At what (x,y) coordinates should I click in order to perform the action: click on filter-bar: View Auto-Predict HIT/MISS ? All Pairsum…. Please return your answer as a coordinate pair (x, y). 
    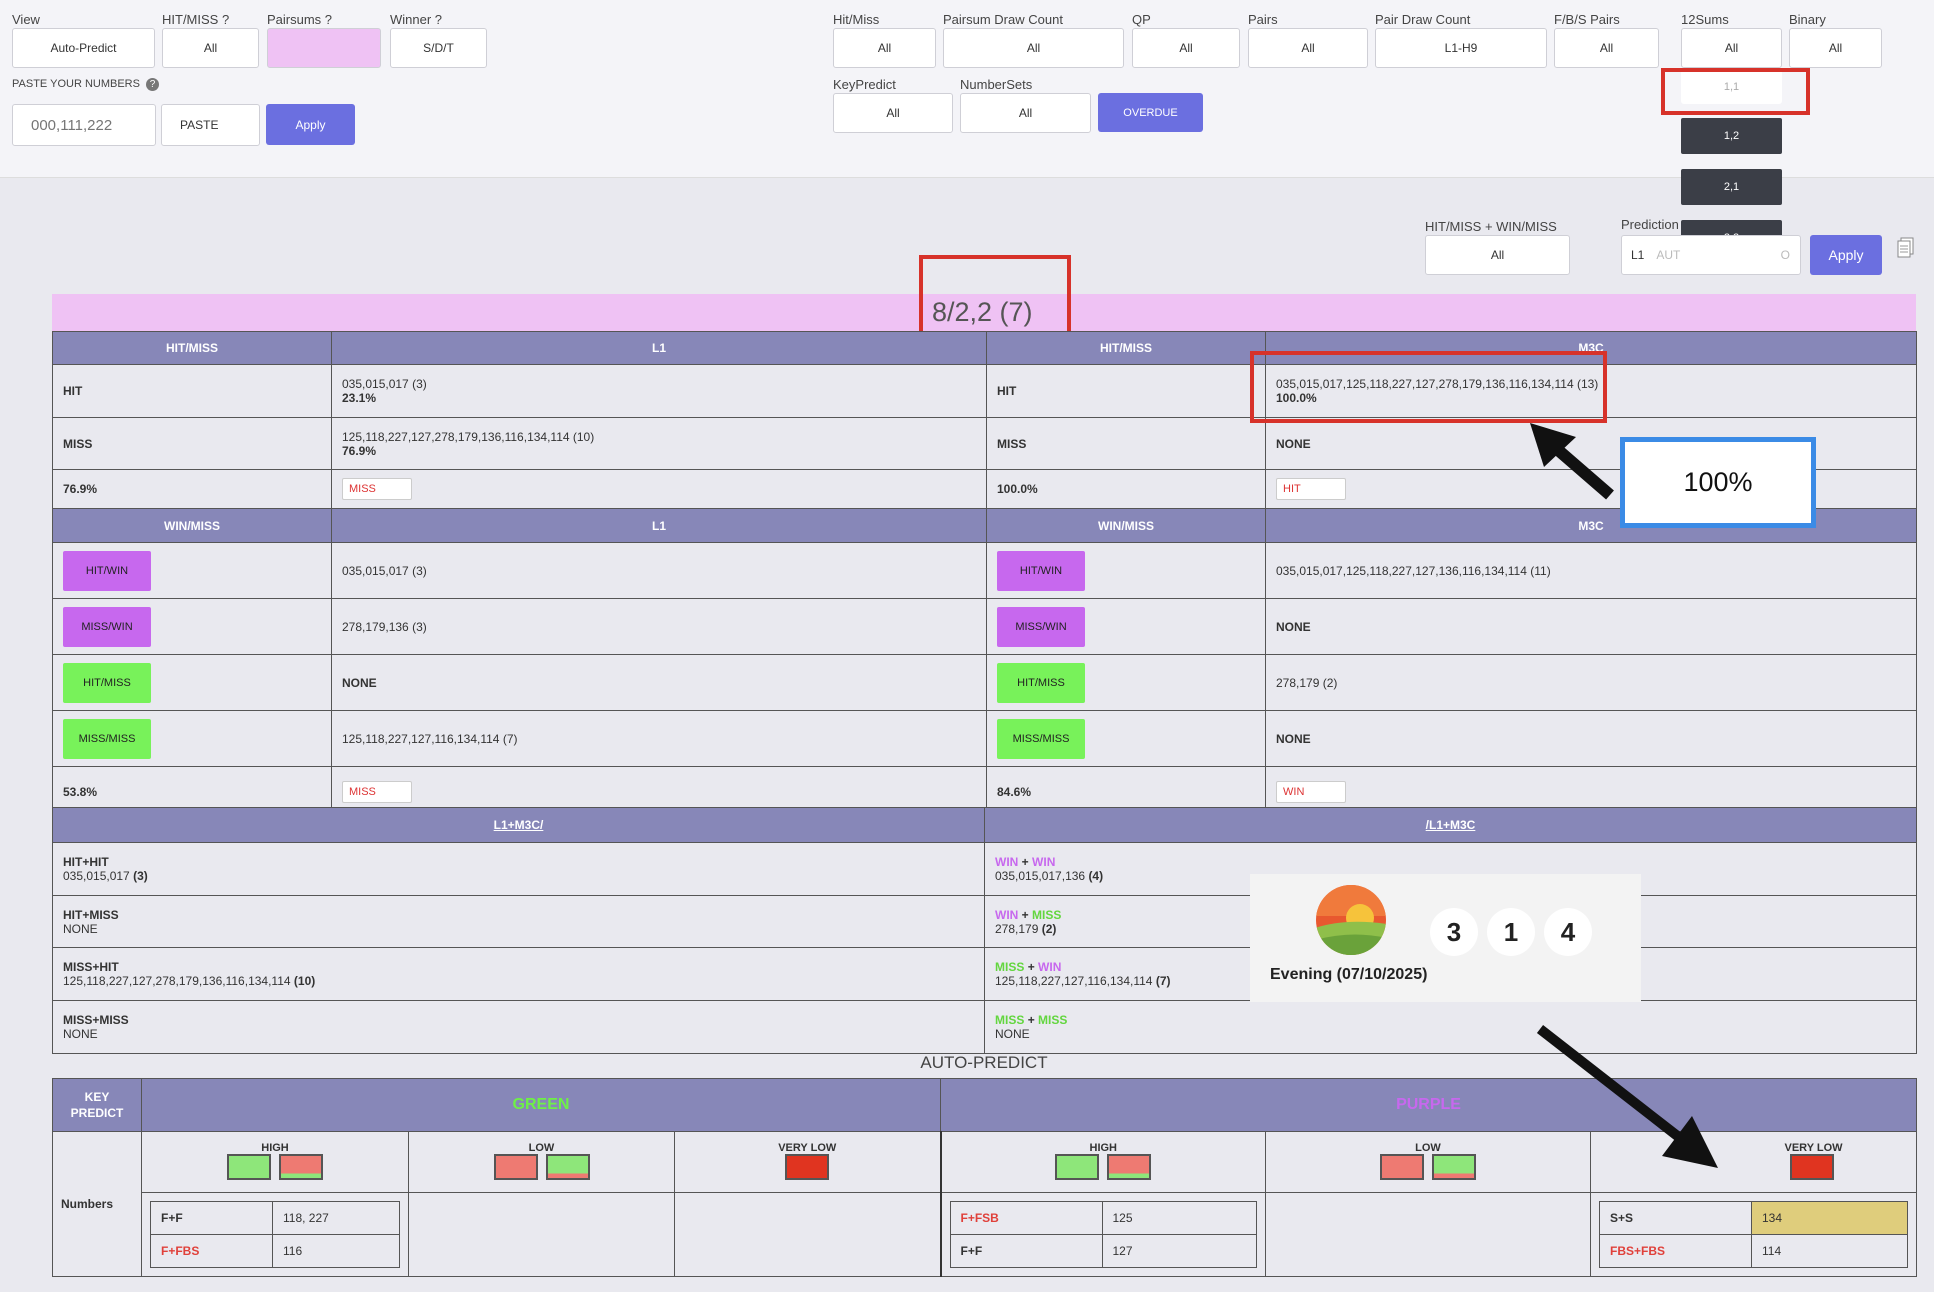
    Looking at the image, I should click on (967, 89).